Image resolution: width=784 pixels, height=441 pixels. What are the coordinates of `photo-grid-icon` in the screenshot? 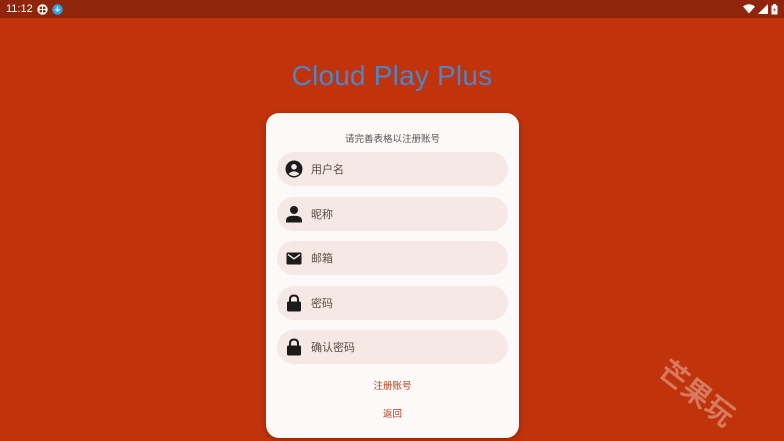 It's located at (42, 9).